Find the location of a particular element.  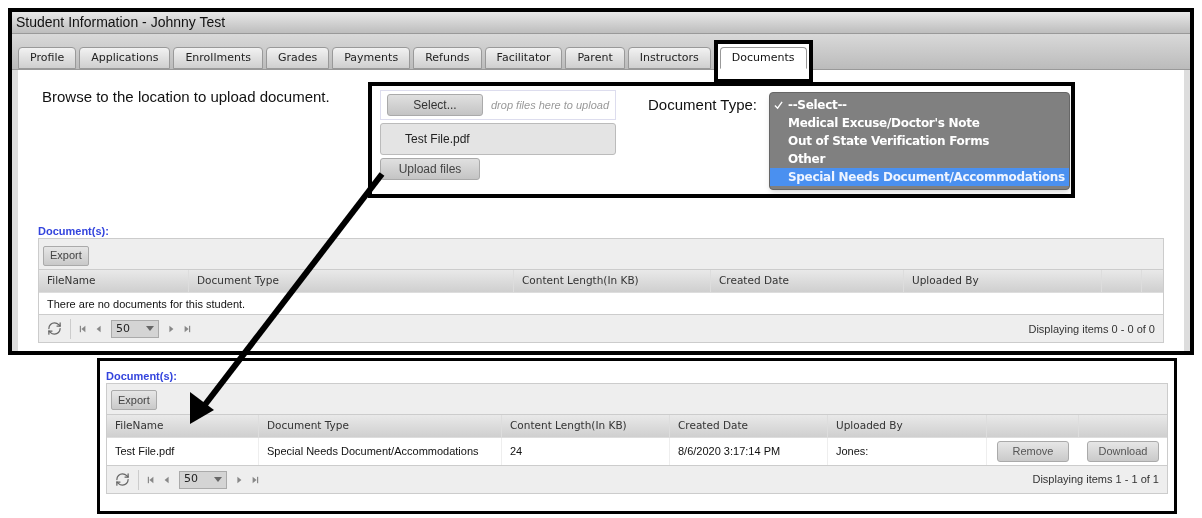

download-button: Download is located at coordinates (1123, 451).